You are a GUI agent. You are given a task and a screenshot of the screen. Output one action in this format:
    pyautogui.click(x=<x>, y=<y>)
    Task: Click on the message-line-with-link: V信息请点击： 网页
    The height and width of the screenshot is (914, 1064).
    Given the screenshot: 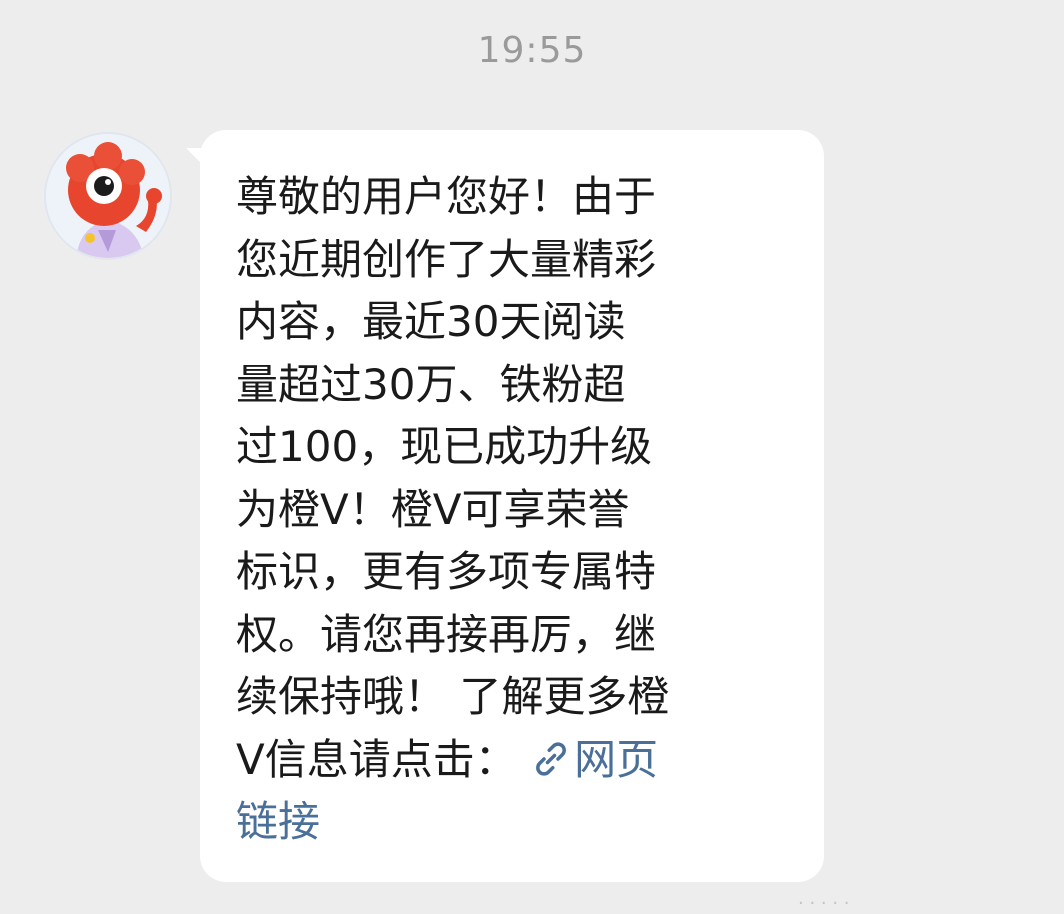 What is the action you would take?
    pyautogui.click(x=512, y=760)
    